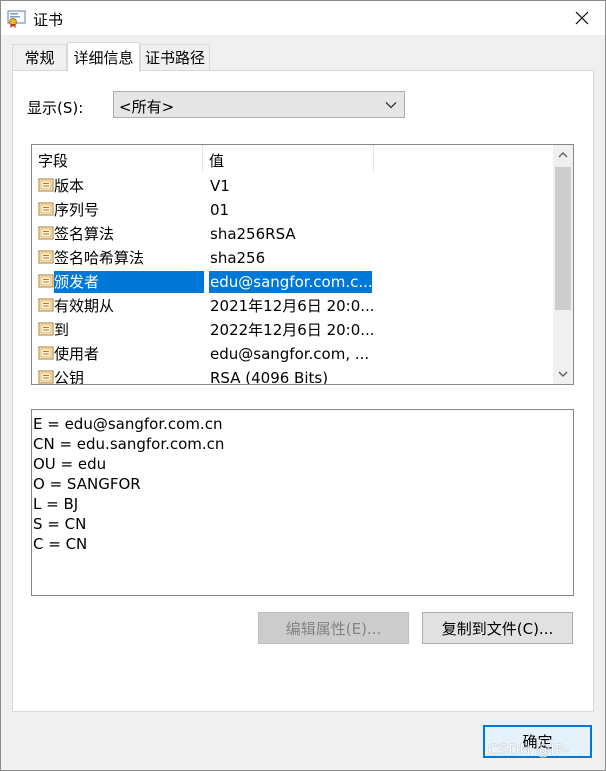 The width and height of the screenshot is (606, 771). Describe the element at coordinates (288, 158) in the screenshot. I see `column-header-value: 值` at that location.